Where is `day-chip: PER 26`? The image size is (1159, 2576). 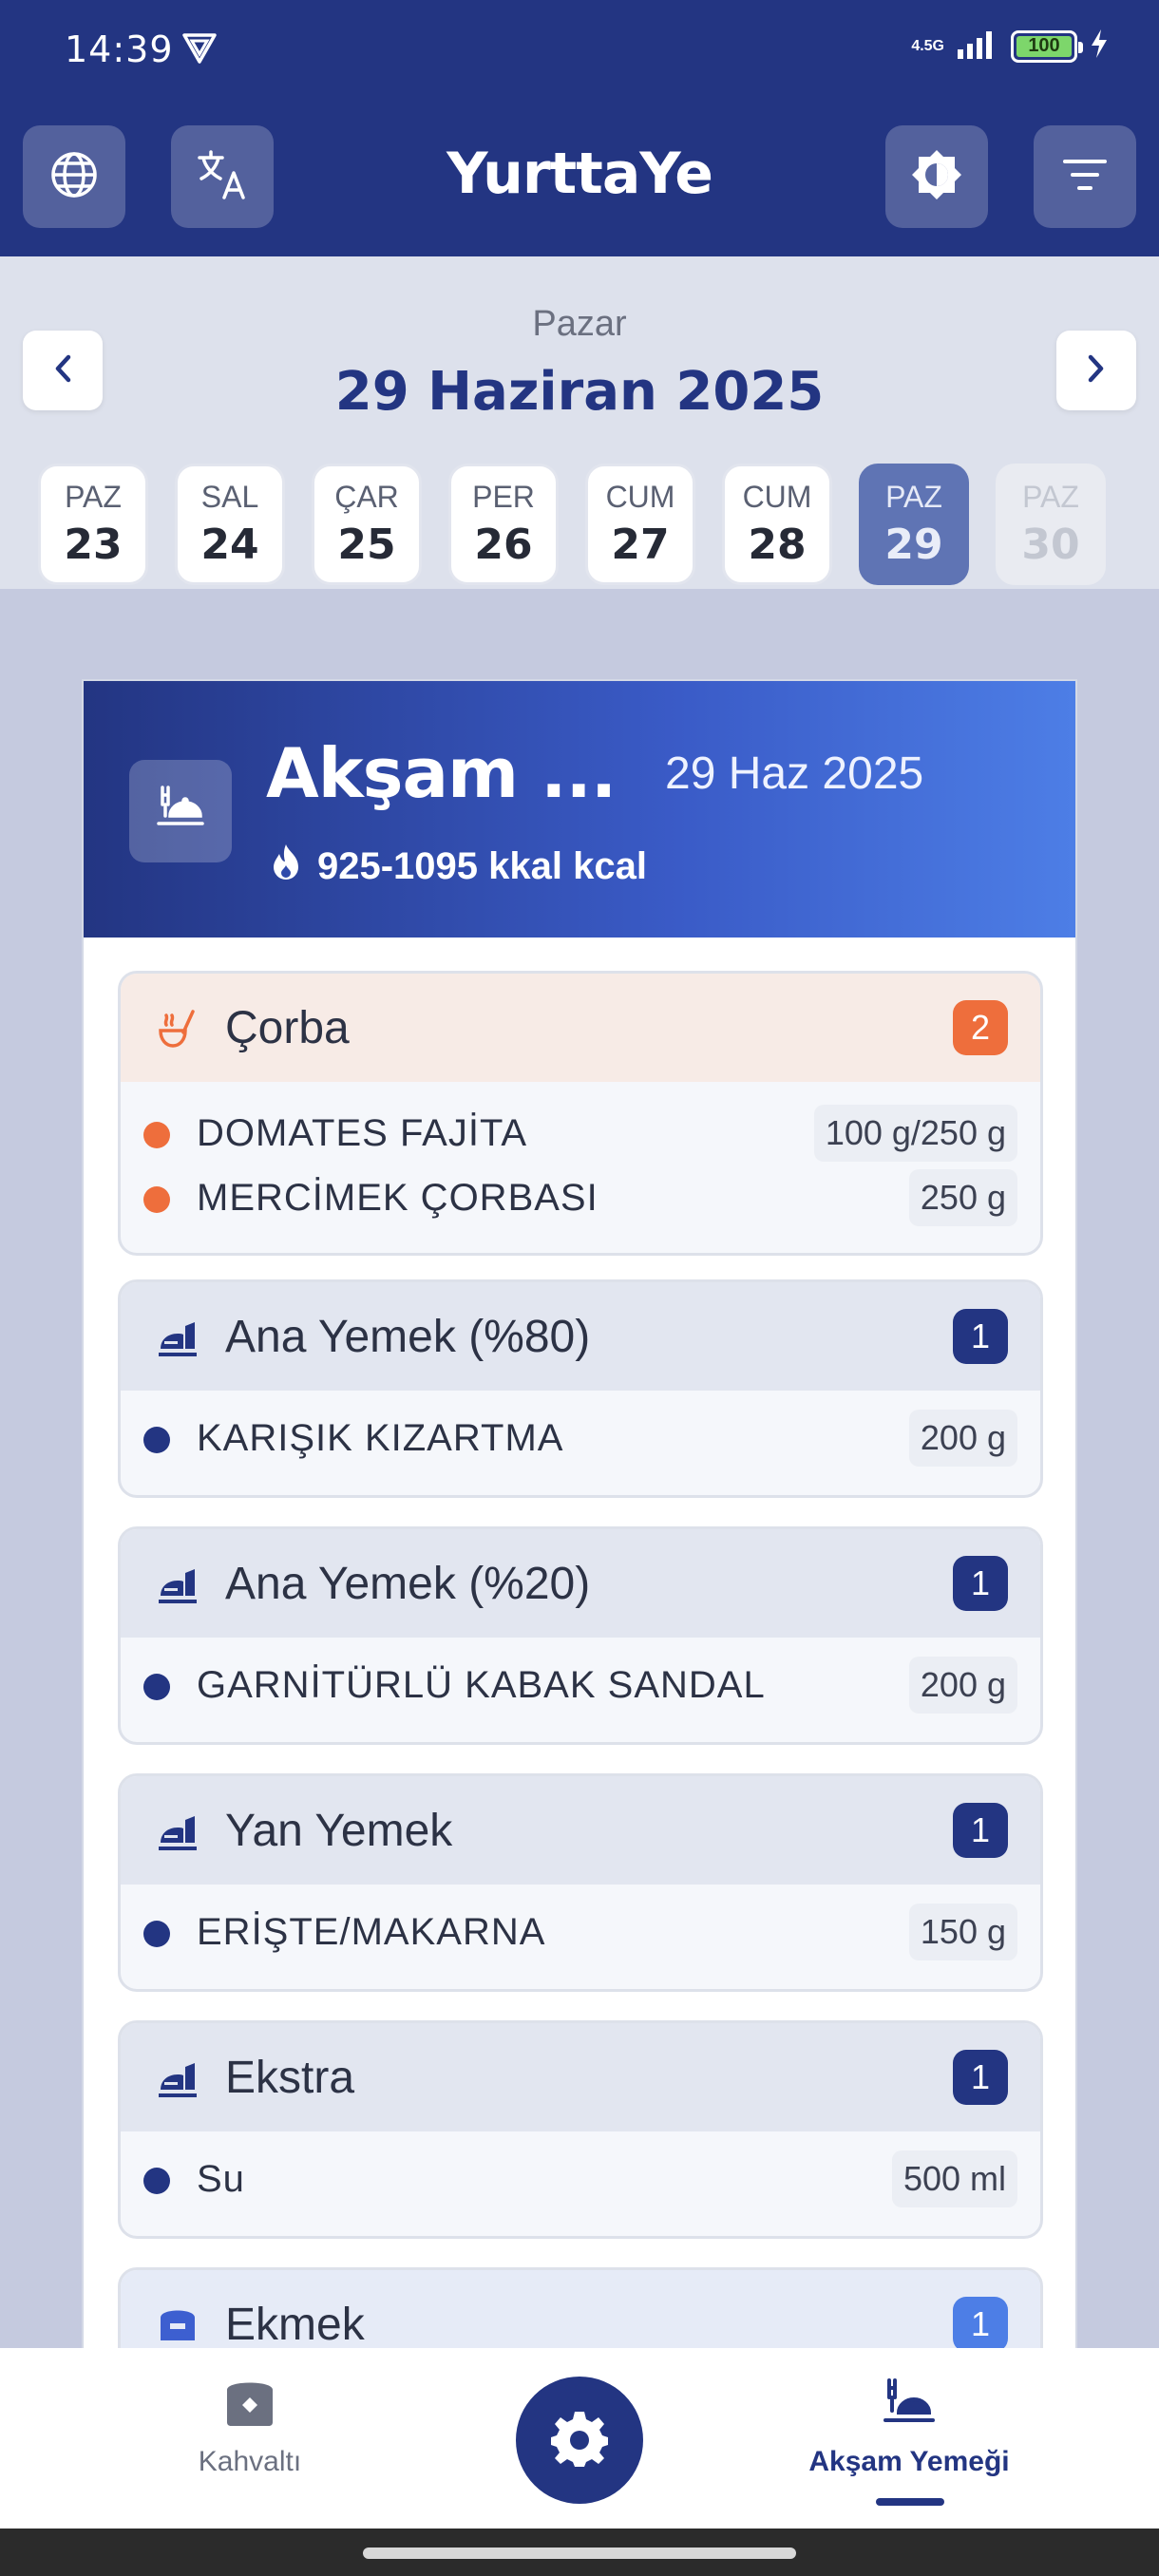 day-chip: PER 26 is located at coordinates (503, 524).